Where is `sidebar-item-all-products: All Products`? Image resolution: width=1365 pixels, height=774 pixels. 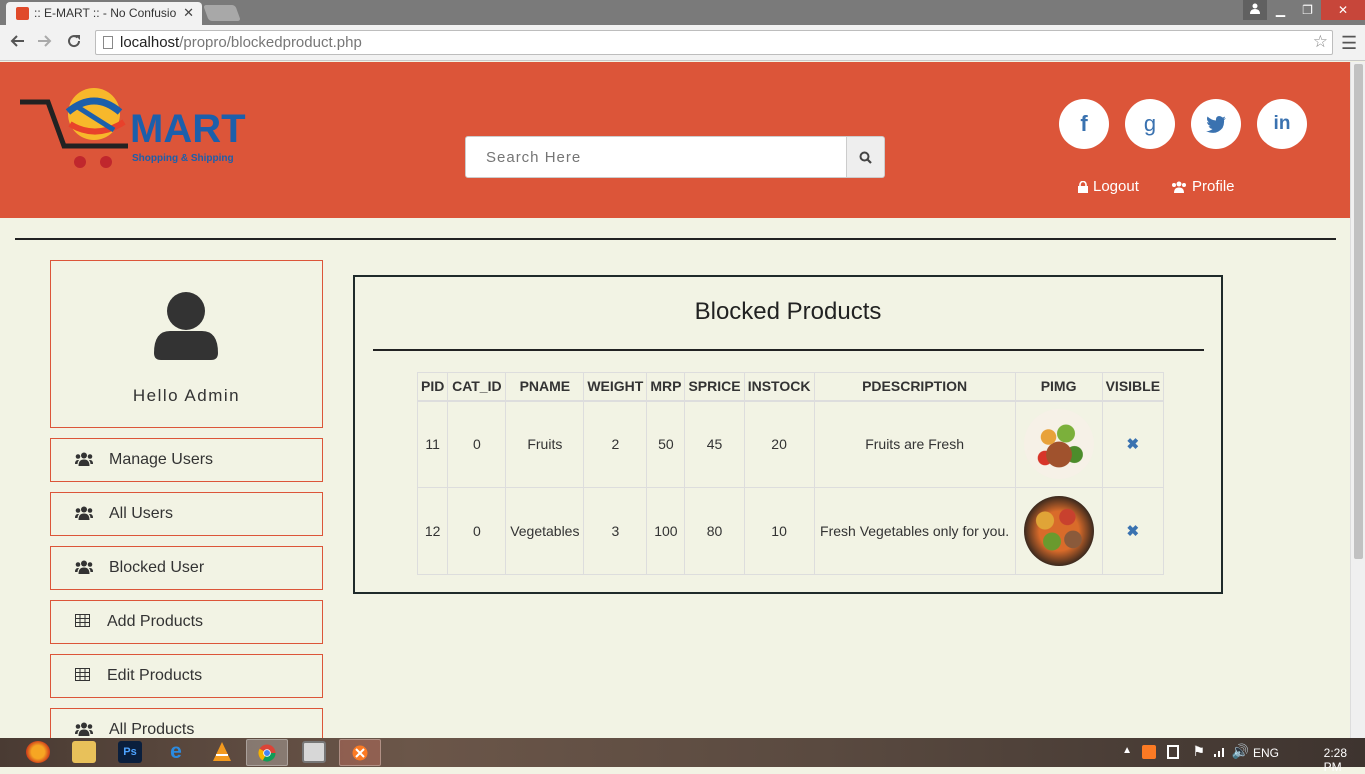
sidebar-item-all-products: All Products is located at coordinates (186, 723).